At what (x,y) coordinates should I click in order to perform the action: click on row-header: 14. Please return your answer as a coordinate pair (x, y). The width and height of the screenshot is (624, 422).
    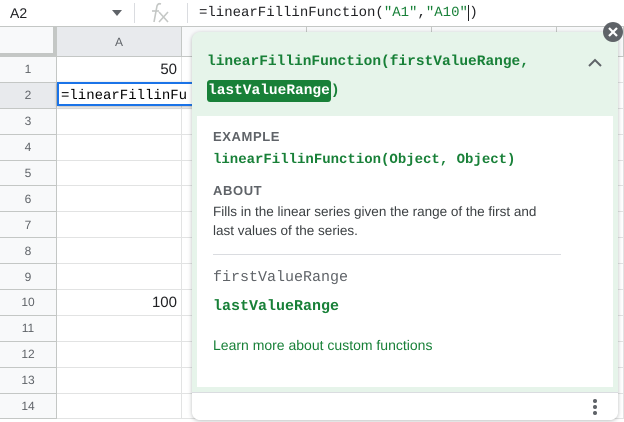
    Looking at the image, I should click on (28, 407).